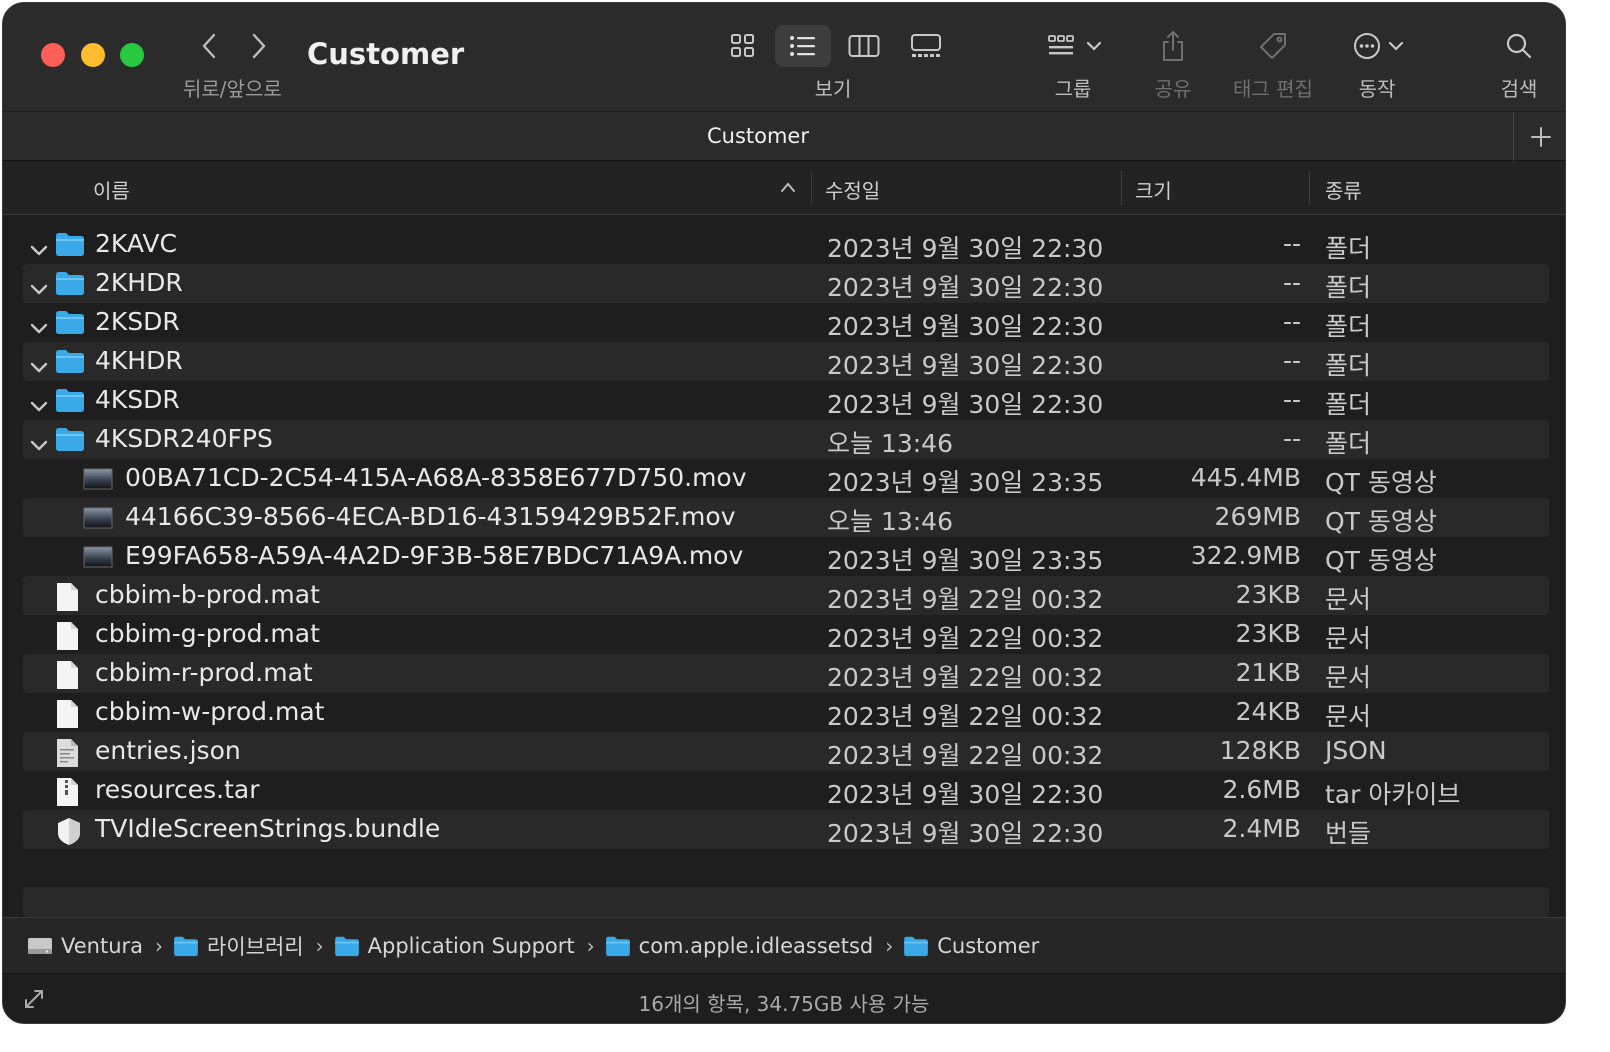 The image size is (1610, 1052). What do you see at coordinates (1268, 711) in the screenshot?
I see `file-size: 24KB` at bounding box center [1268, 711].